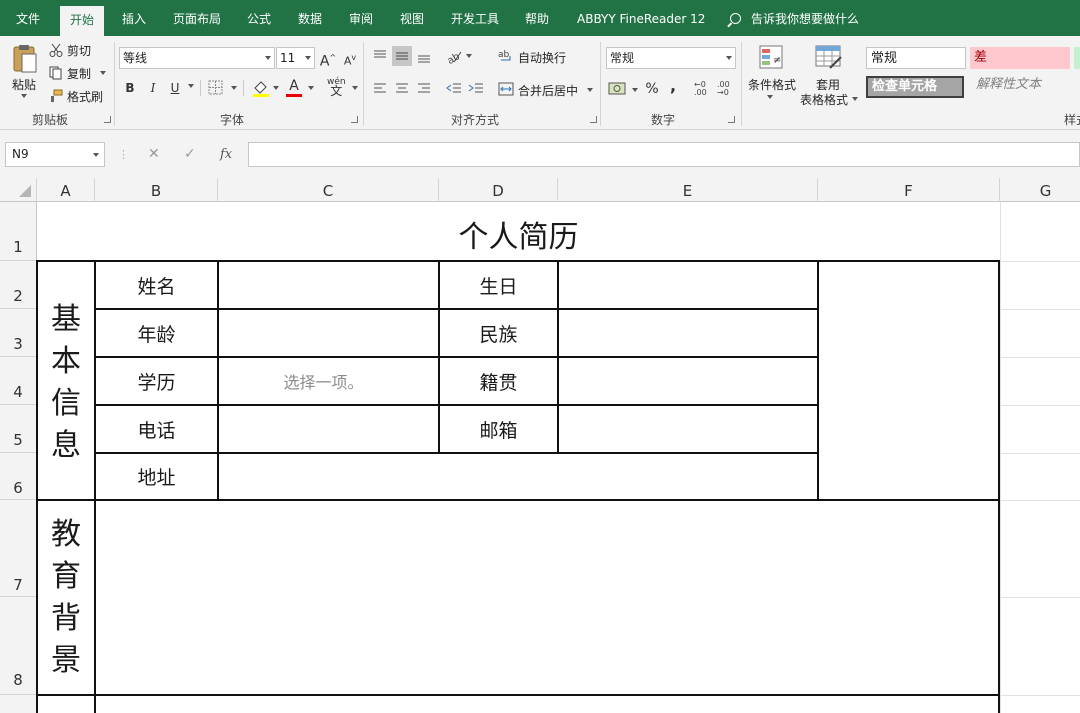  What do you see at coordinates (475, 18) in the screenshot?
I see `tab-developer: 开发工具` at bounding box center [475, 18].